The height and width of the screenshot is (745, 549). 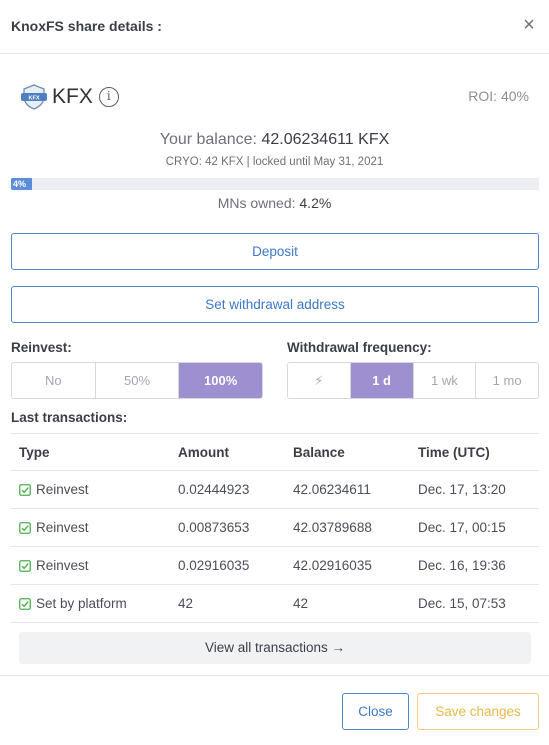 I want to click on table-header: Type Amount Balance Time (UTC), so click(x=275, y=452).